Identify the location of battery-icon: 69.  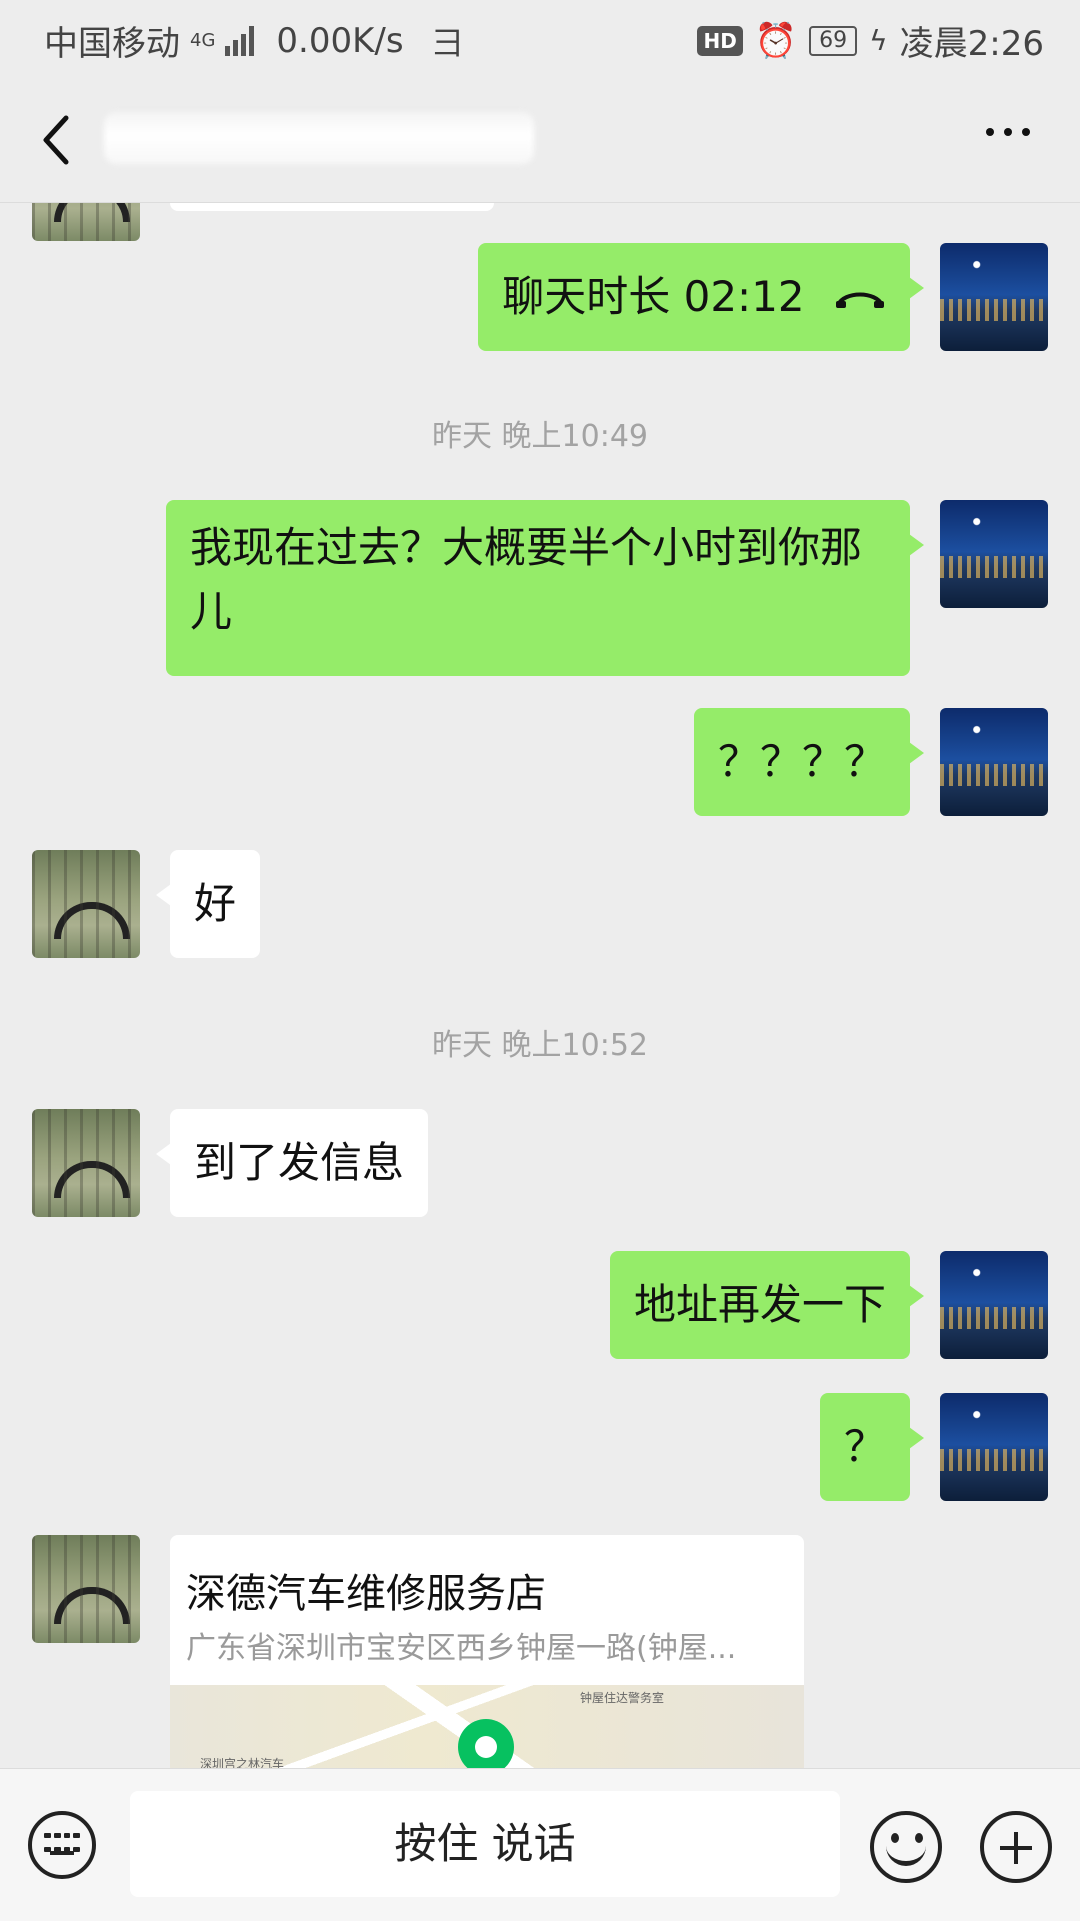
(833, 40).